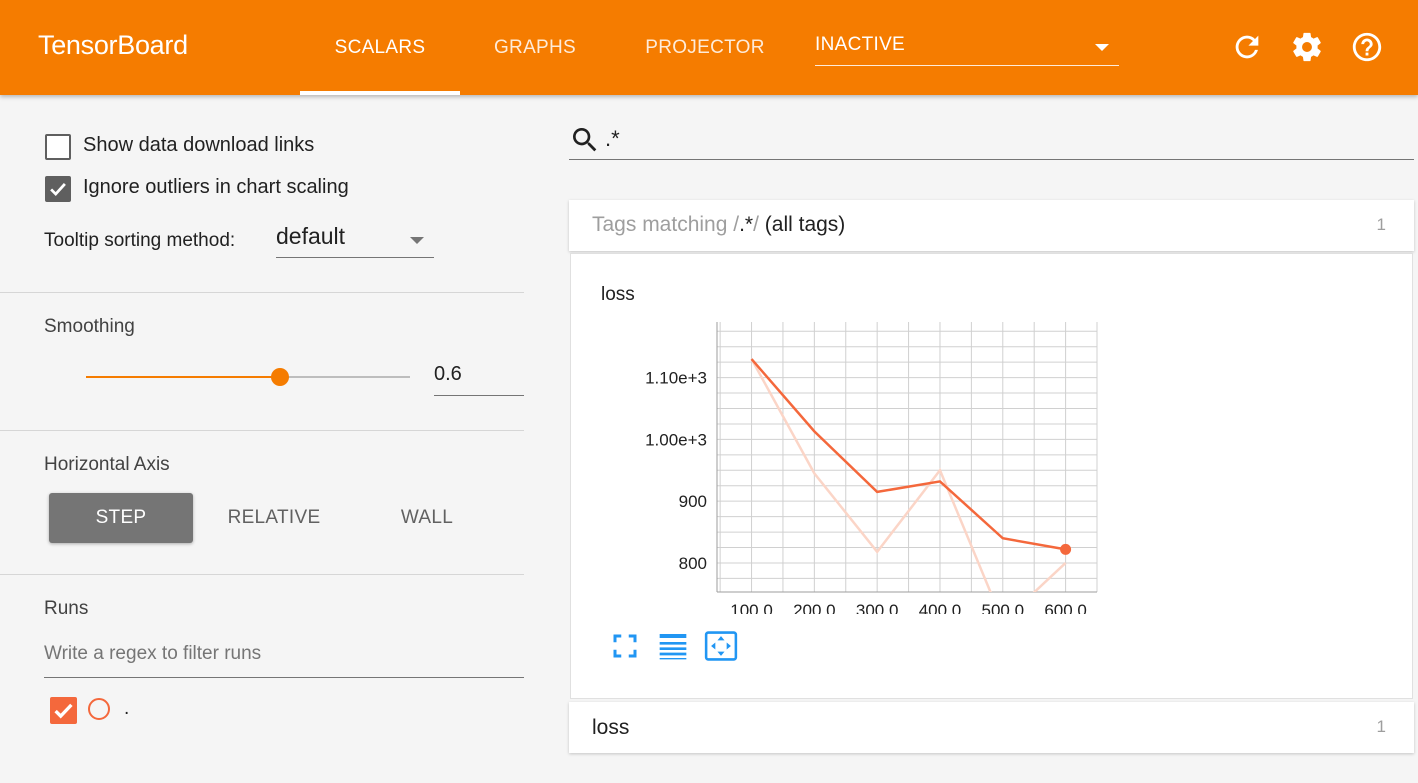 This screenshot has height=783, width=1418. What do you see at coordinates (746, 224) in the screenshot?
I see `tags-pattern: .*` at bounding box center [746, 224].